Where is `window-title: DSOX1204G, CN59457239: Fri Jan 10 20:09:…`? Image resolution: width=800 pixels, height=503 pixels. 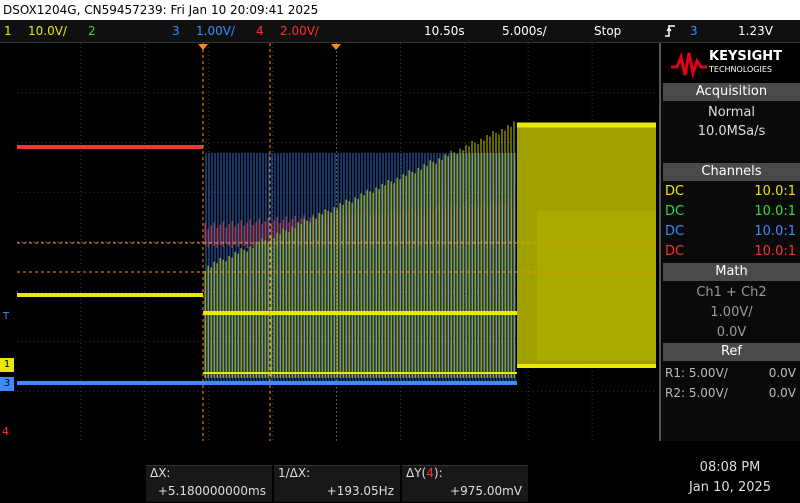
window-title: DSOX1204G, CN59457239: Fri Jan 10 20:09:… is located at coordinates (400, 10).